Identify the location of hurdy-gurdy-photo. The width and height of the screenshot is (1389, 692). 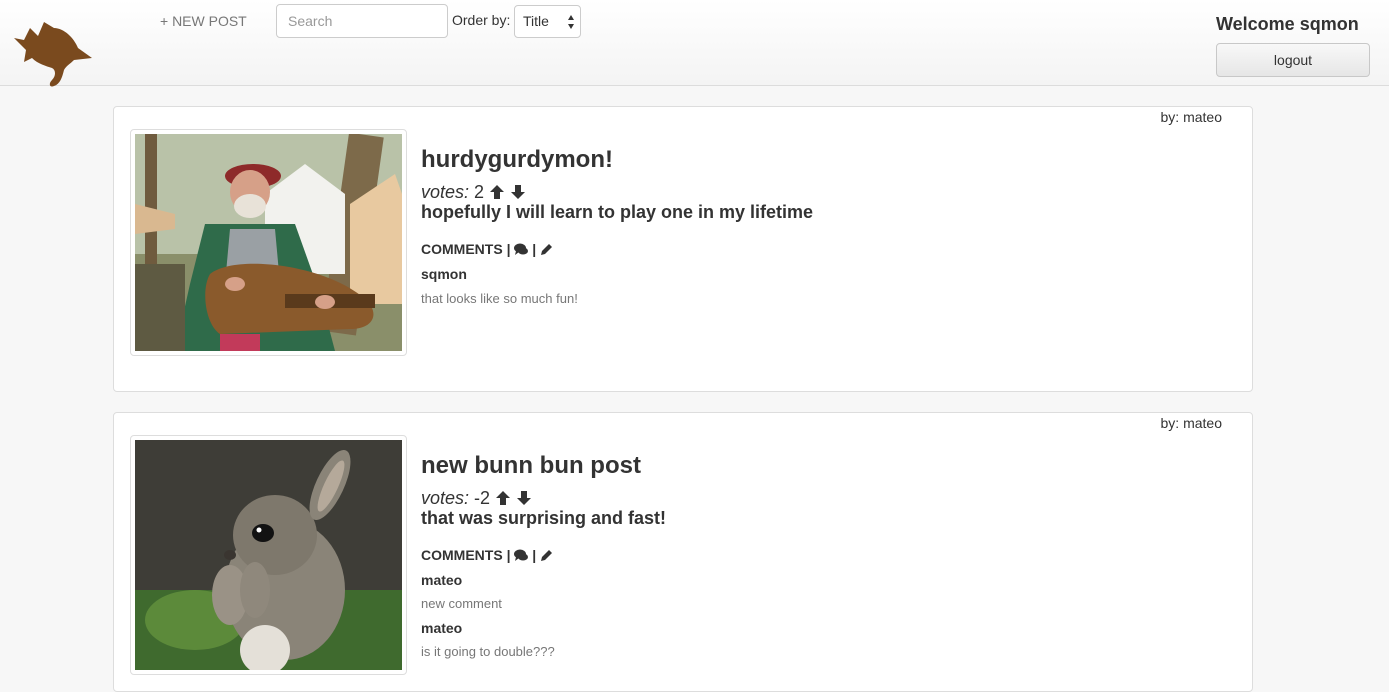
(268, 242).